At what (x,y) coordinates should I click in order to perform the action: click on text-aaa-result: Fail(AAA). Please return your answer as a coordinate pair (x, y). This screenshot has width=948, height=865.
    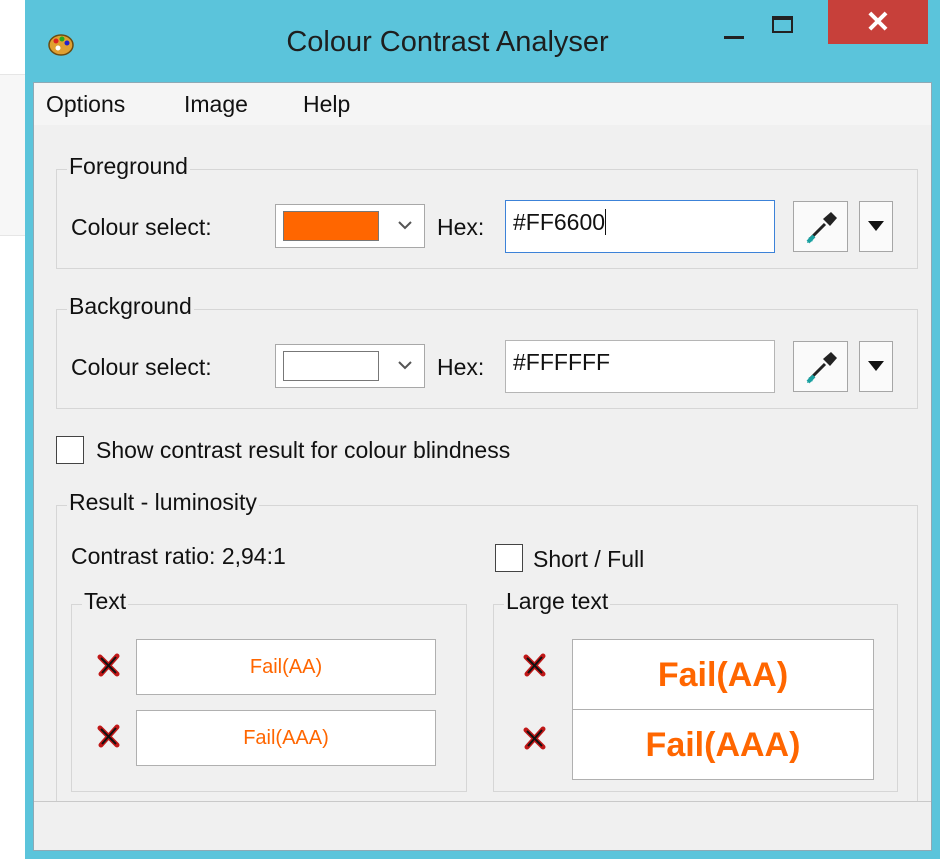
    Looking at the image, I should click on (286, 738).